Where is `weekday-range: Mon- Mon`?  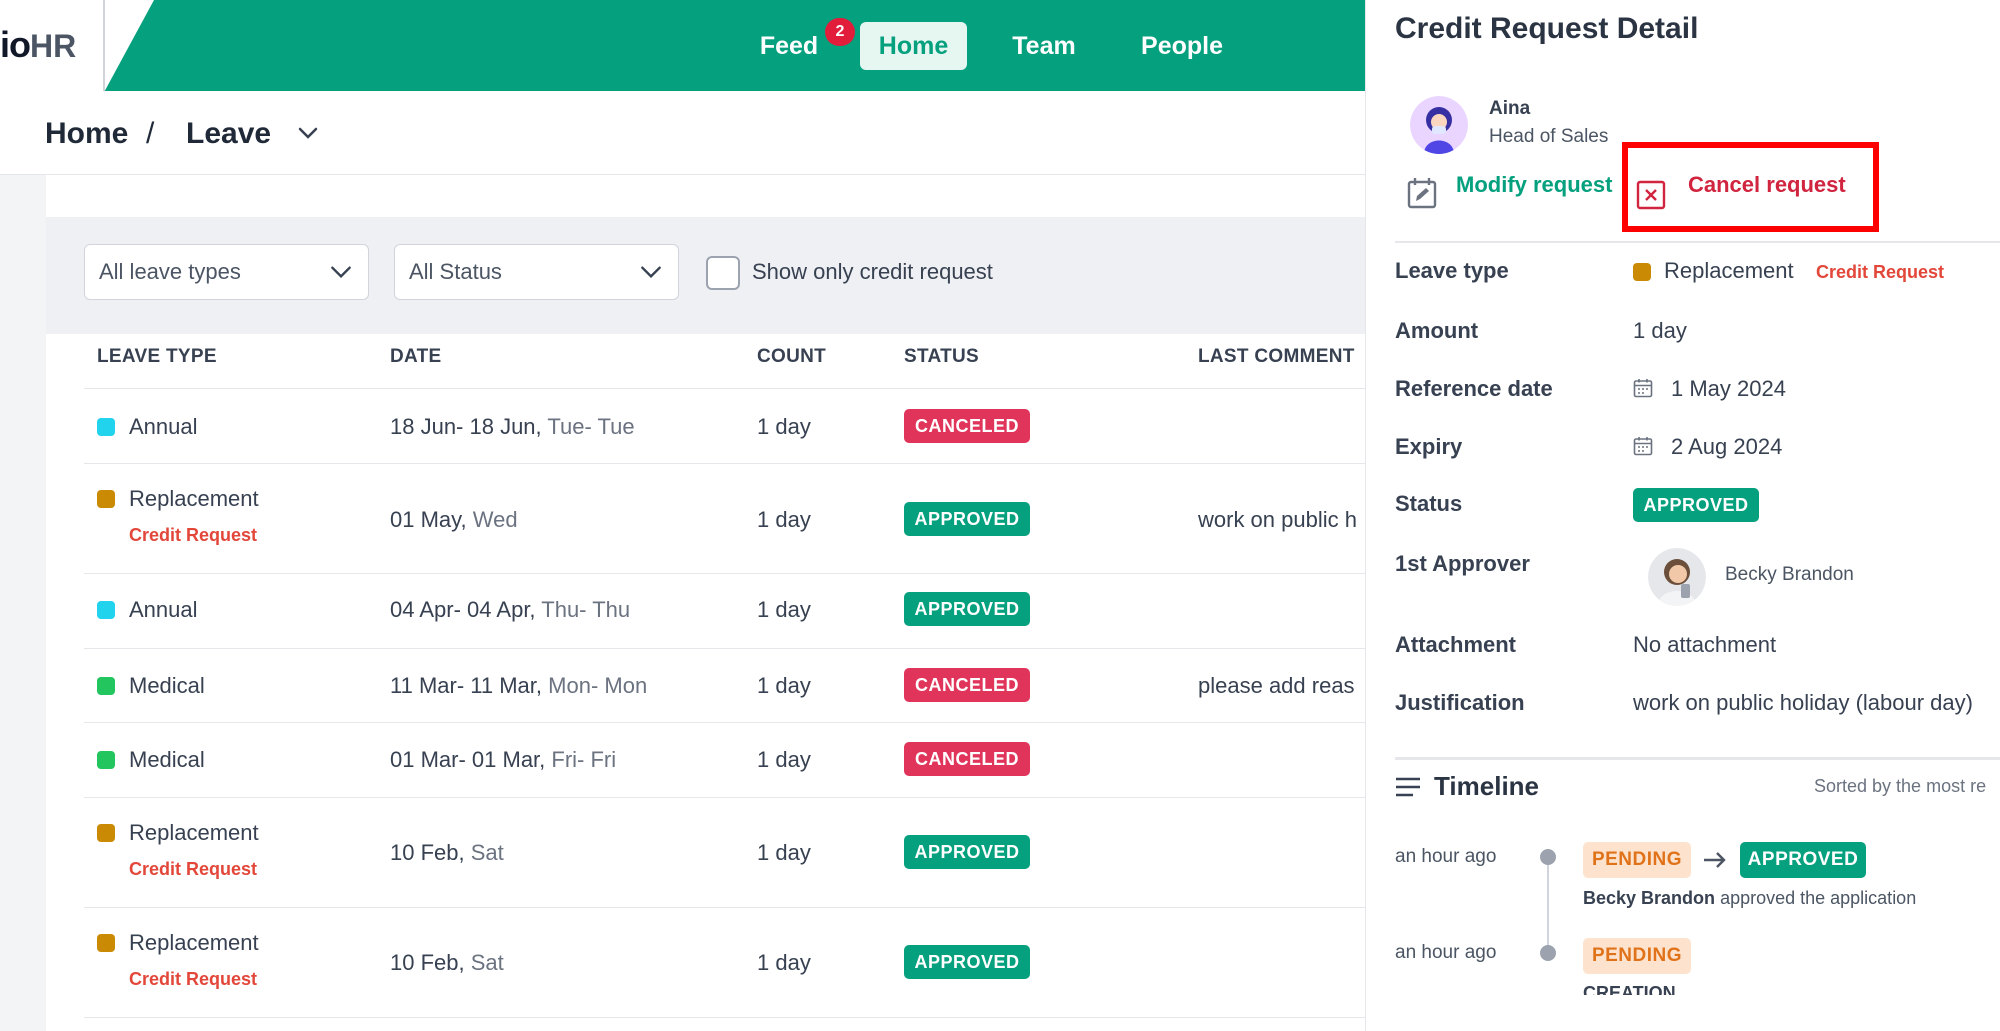
weekday-range: Mon- Mon is located at coordinates (598, 685).